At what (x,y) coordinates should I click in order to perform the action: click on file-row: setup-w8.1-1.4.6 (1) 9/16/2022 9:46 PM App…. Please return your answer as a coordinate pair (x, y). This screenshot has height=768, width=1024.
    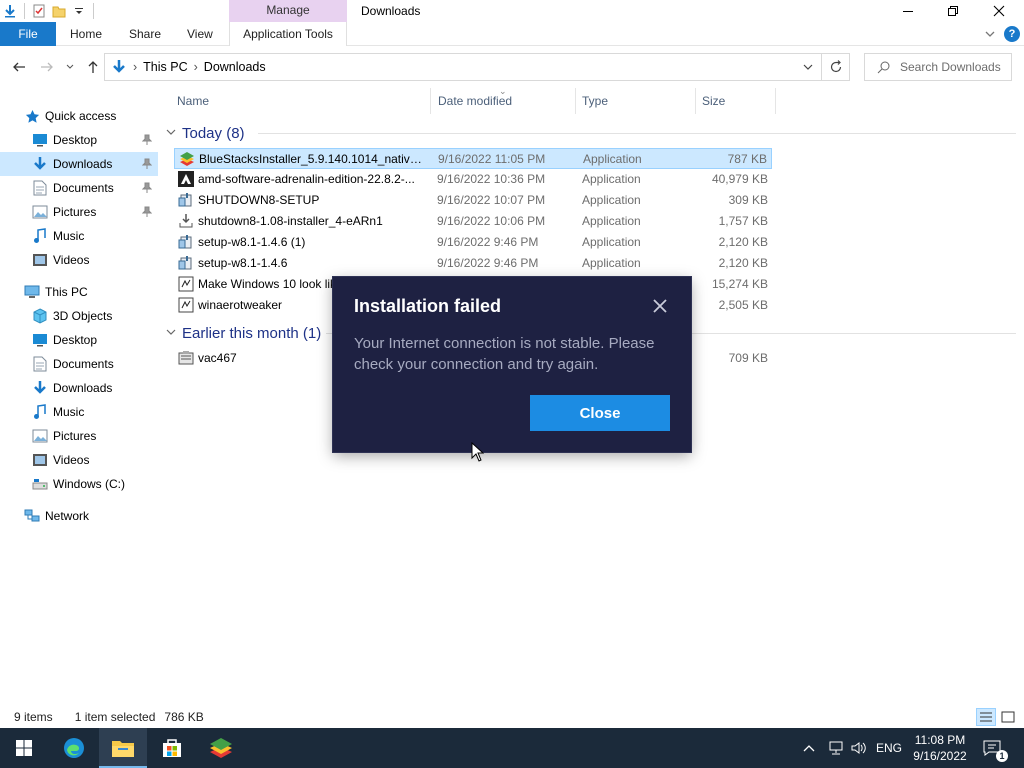
    Looking at the image, I should click on (473, 242).